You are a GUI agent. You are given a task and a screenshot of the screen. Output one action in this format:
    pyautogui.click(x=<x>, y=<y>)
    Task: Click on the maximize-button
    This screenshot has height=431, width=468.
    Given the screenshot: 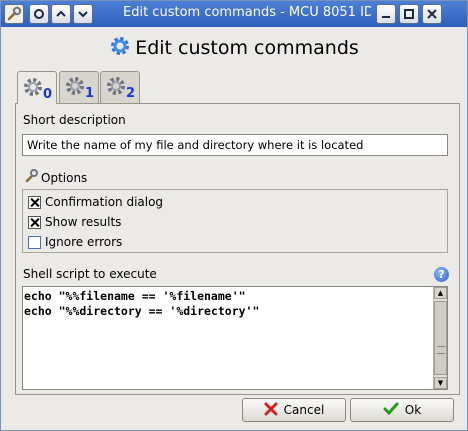 What is the action you would take?
    pyautogui.click(x=409, y=14)
    